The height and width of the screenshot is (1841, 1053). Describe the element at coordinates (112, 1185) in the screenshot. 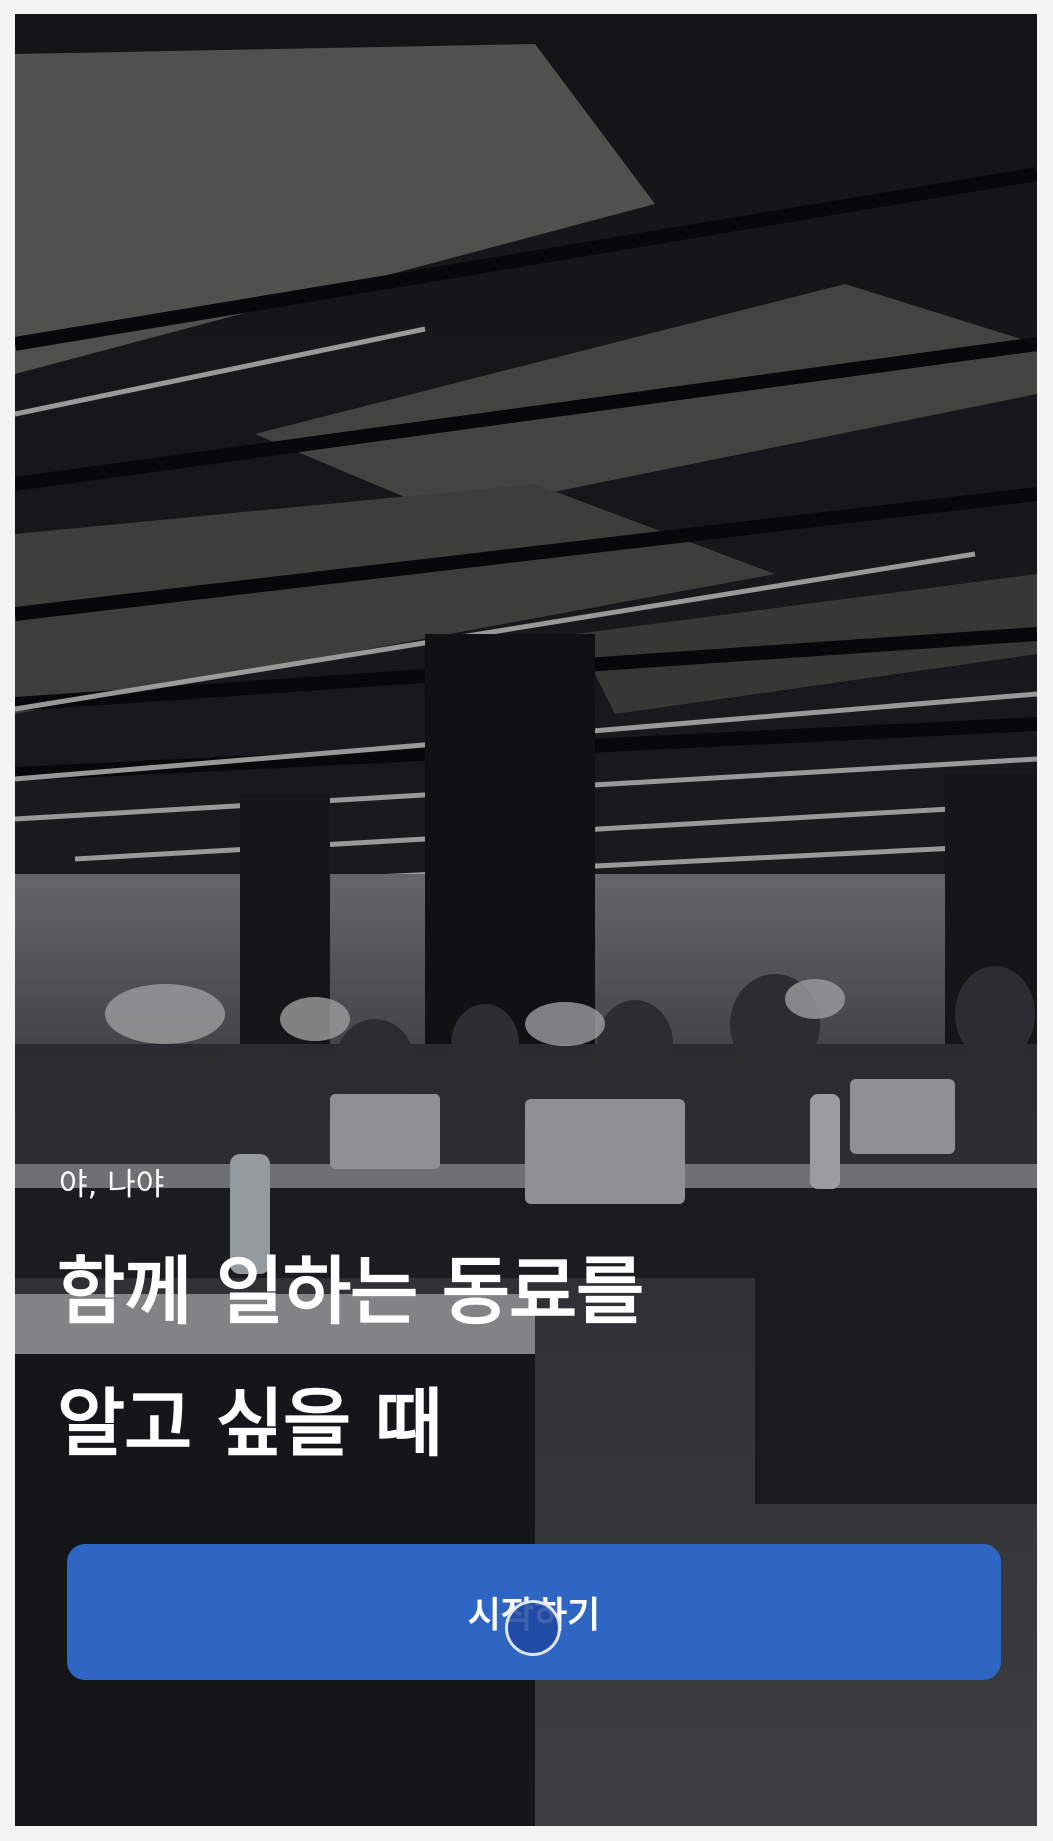

I see `intro-subtitle: 야, 나야` at that location.